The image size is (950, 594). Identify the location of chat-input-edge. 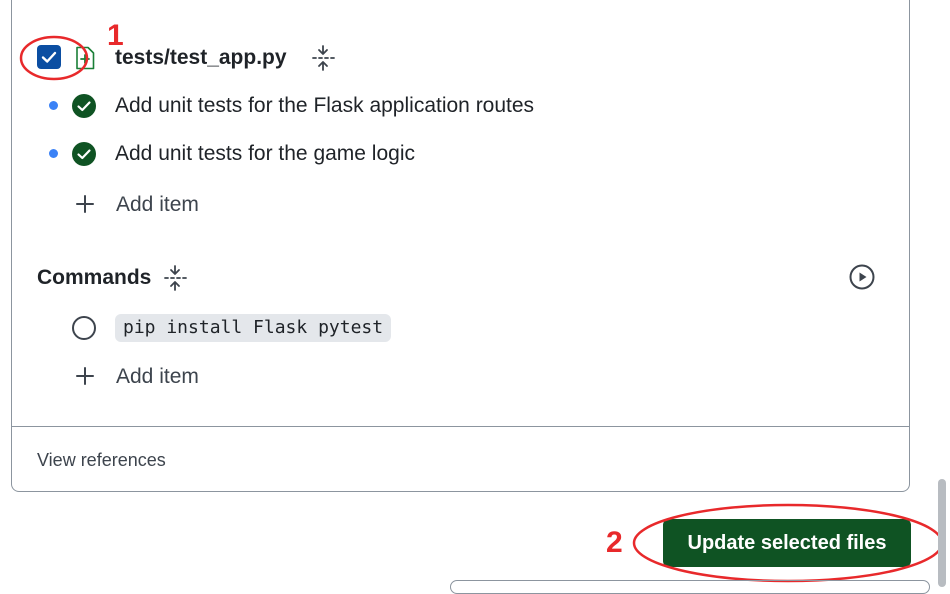
(690, 587).